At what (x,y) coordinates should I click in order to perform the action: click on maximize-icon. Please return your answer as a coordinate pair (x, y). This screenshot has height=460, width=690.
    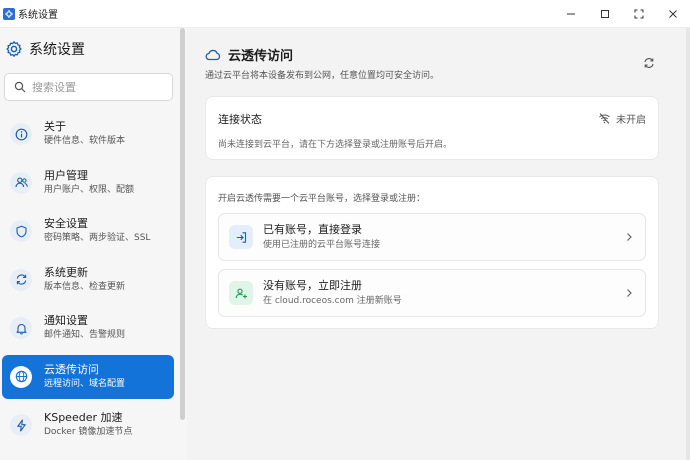
    Looking at the image, I should click on (605, 14).